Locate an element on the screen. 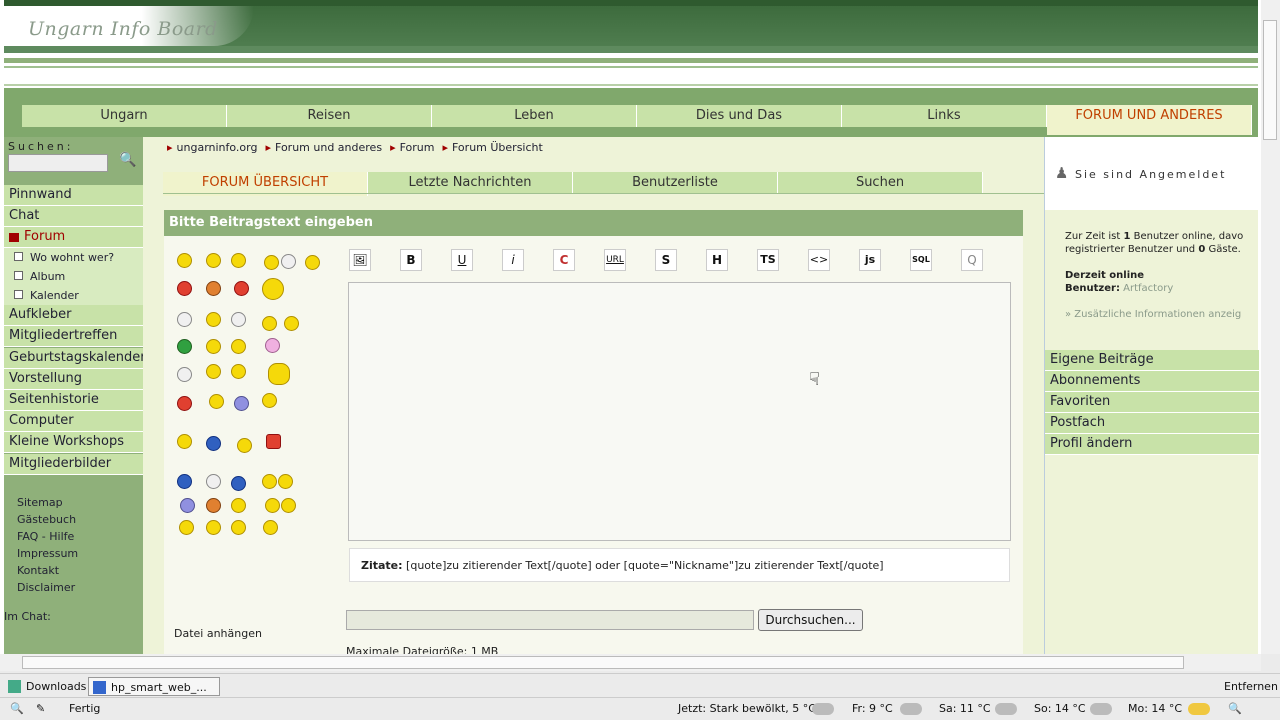 This screenshot has height=720, width=1280. sql-button: SQL is located at coordinates (921, 260).